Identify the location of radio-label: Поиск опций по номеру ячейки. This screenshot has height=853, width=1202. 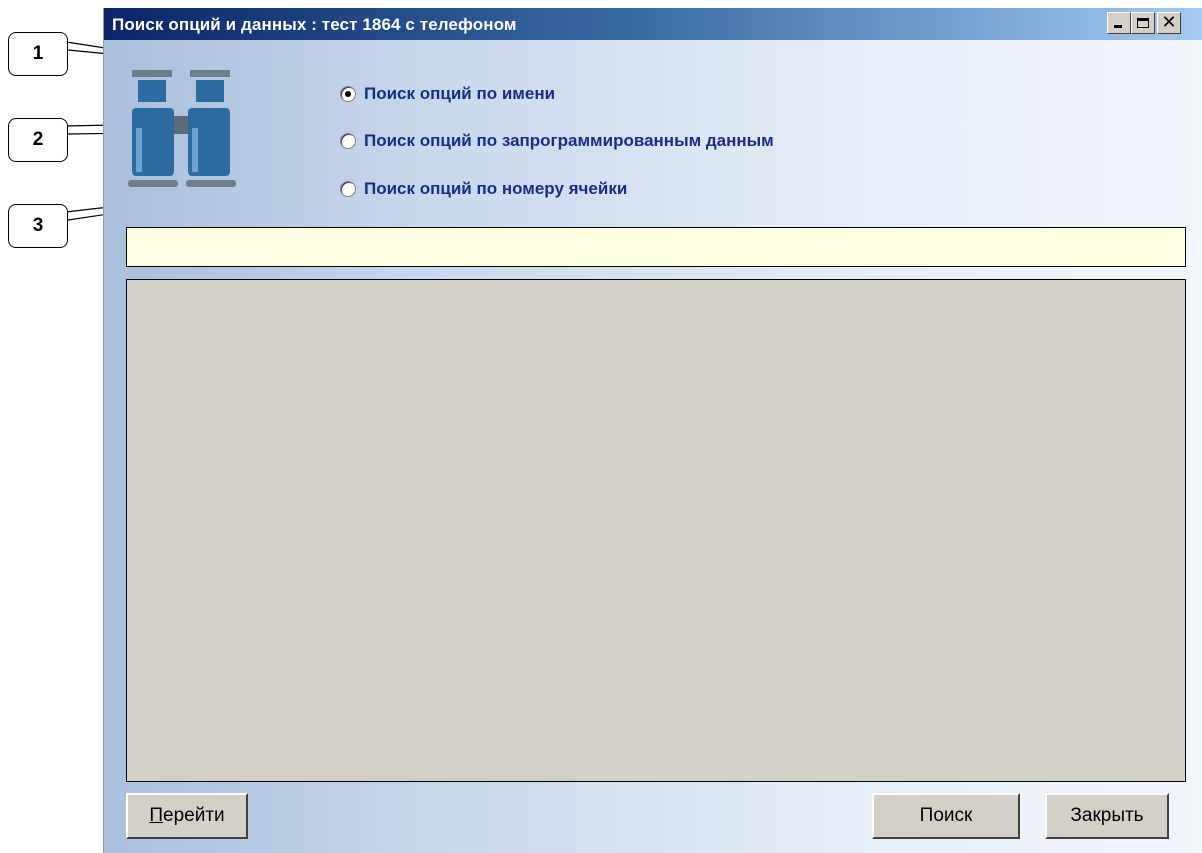
(496, 188).